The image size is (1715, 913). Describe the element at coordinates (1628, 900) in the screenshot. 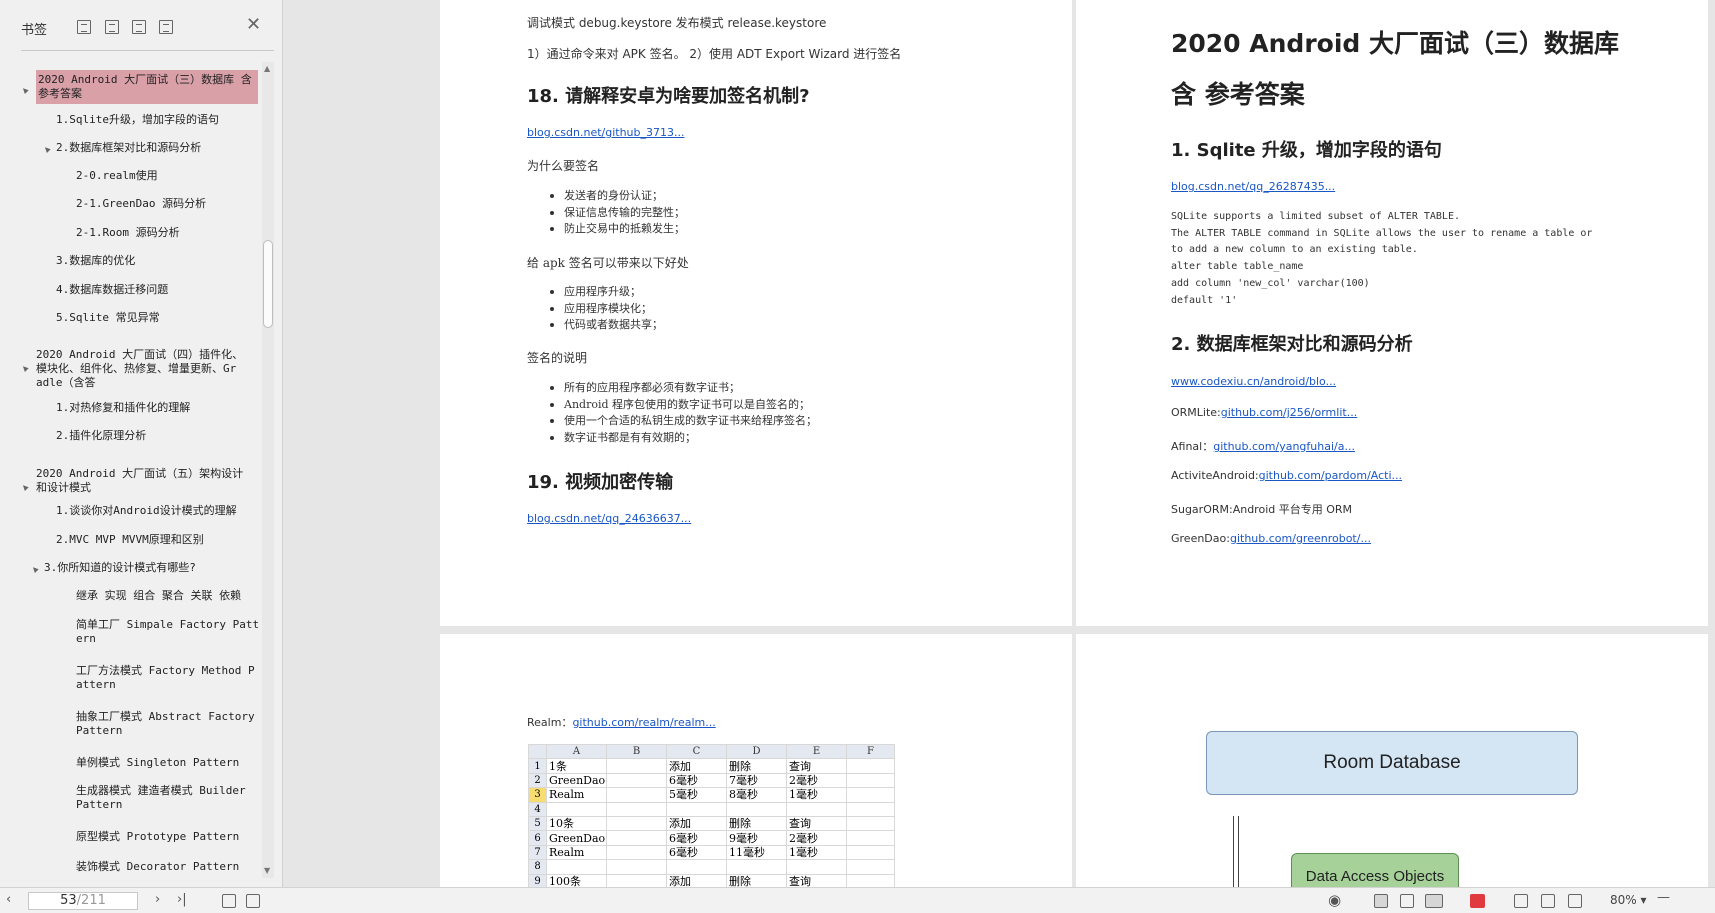

I see `zoom-level: 80% ▾` at that location.